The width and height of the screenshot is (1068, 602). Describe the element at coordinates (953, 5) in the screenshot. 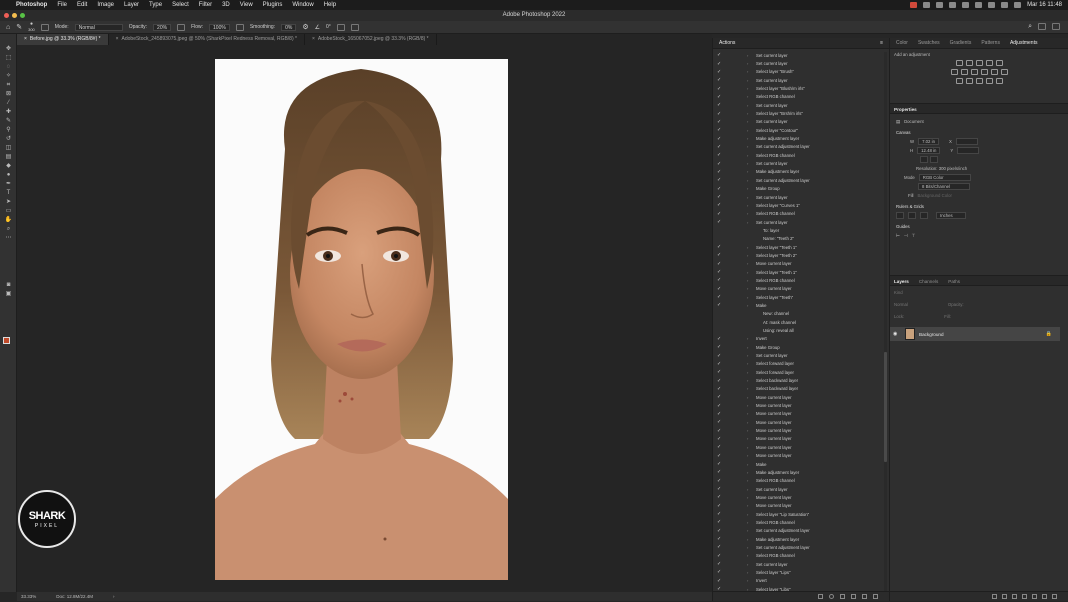

I see `cloud-icon` at that location.